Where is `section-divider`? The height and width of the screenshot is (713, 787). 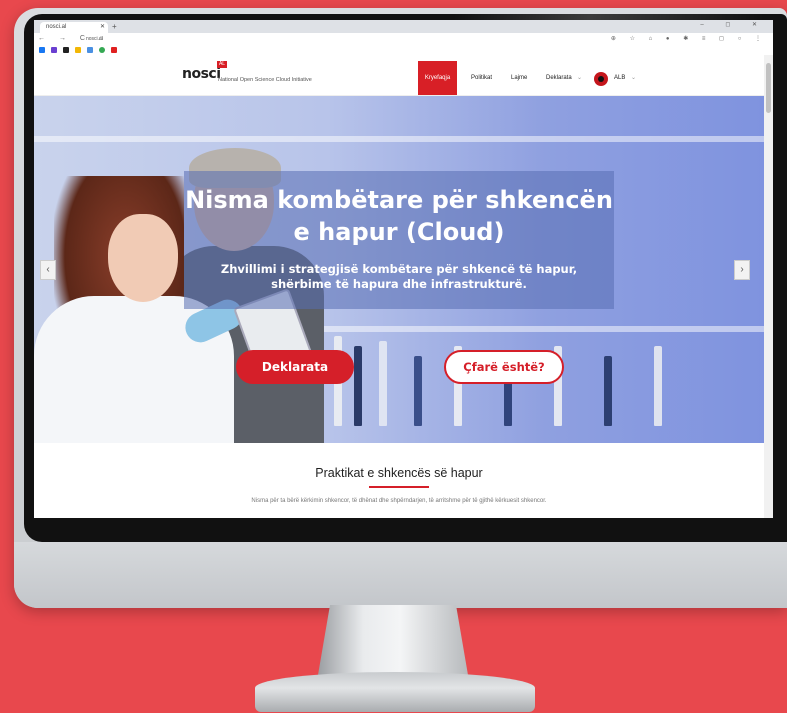 section-divider is located at coordinates (399, 487).